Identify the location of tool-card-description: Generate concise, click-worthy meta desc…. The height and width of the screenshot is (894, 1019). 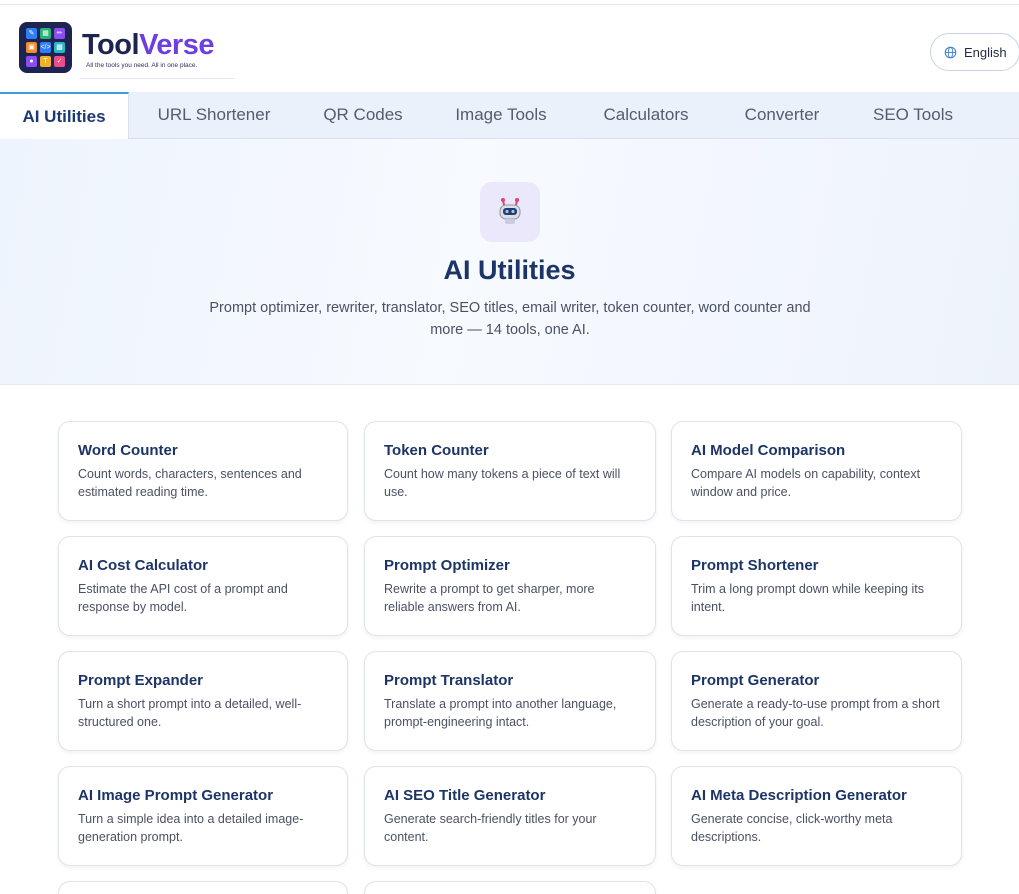
(792, 828).